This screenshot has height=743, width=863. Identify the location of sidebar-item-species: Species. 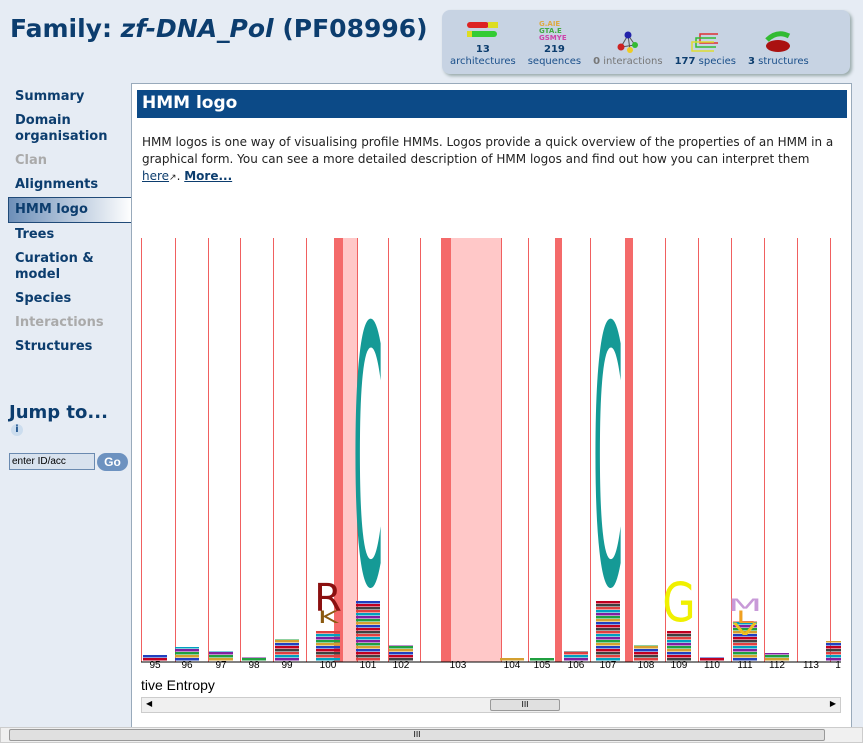
(66, 299).